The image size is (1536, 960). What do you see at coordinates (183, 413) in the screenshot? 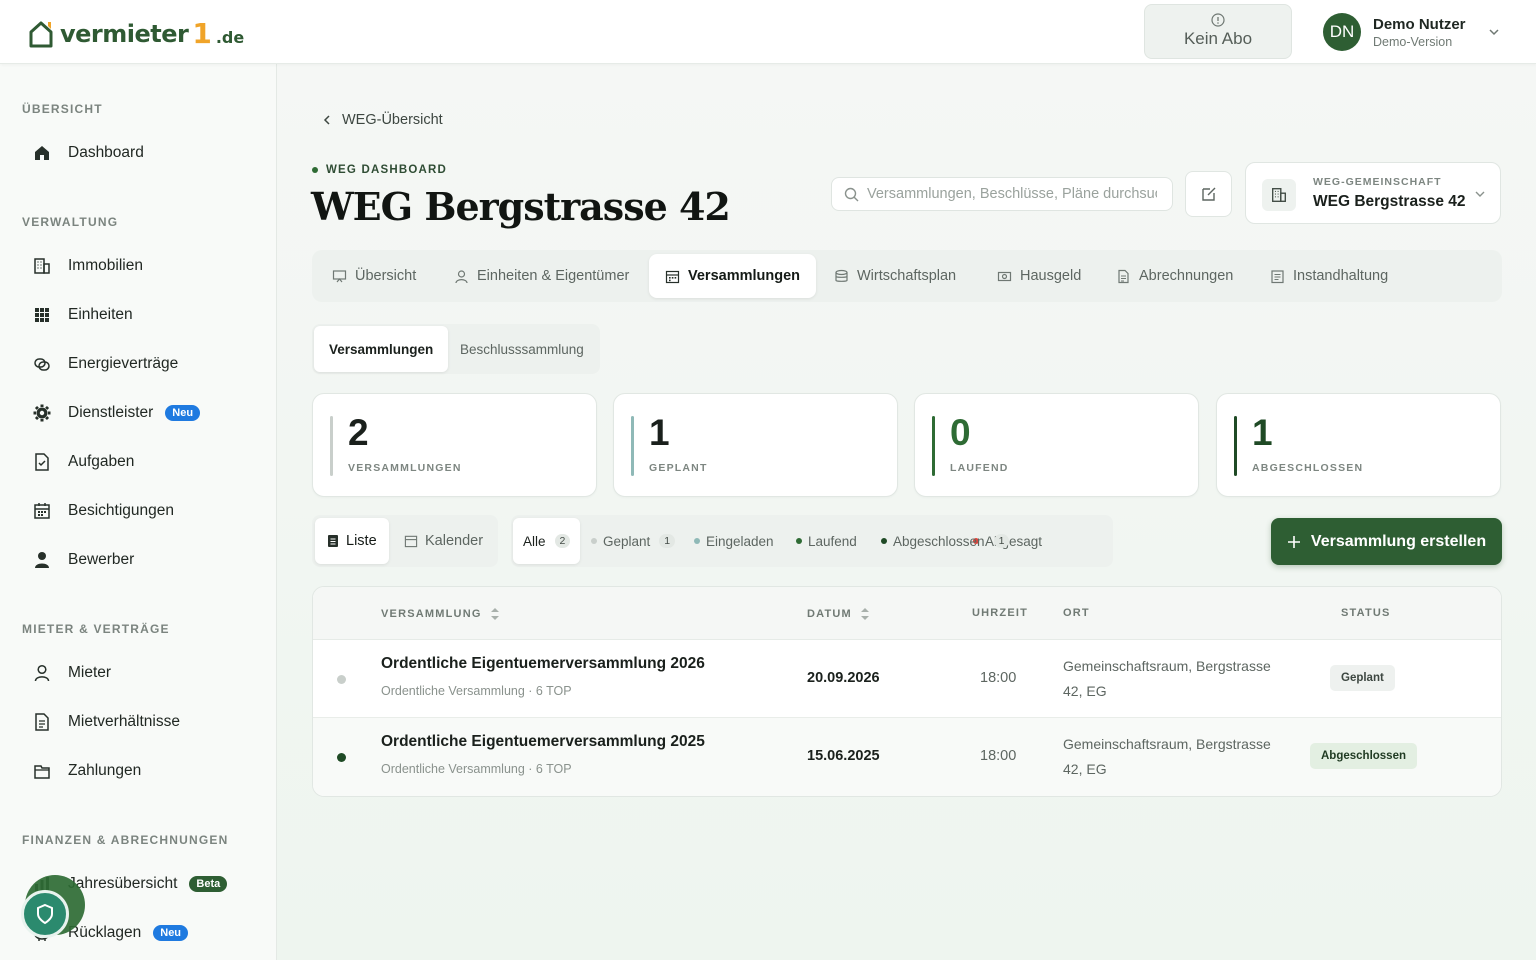
I see `new-badge: Neu` at bounding box center [183, 413].